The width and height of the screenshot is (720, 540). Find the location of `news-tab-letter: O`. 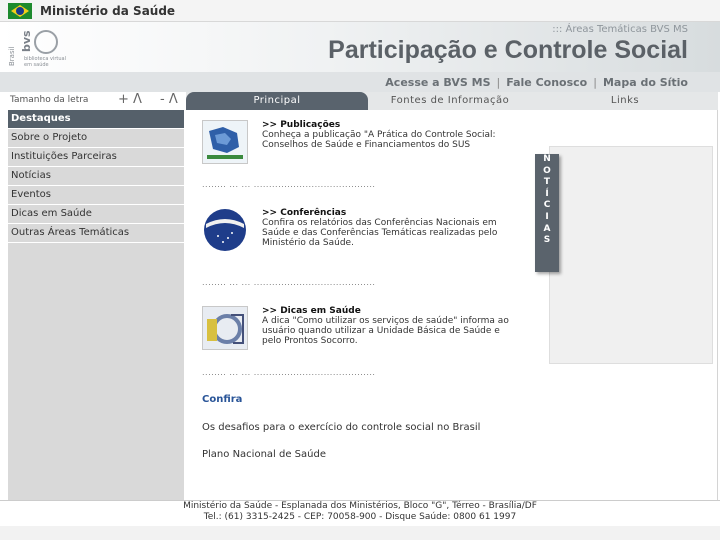

news-tab-letter: O is located at coordinates (547, 170).